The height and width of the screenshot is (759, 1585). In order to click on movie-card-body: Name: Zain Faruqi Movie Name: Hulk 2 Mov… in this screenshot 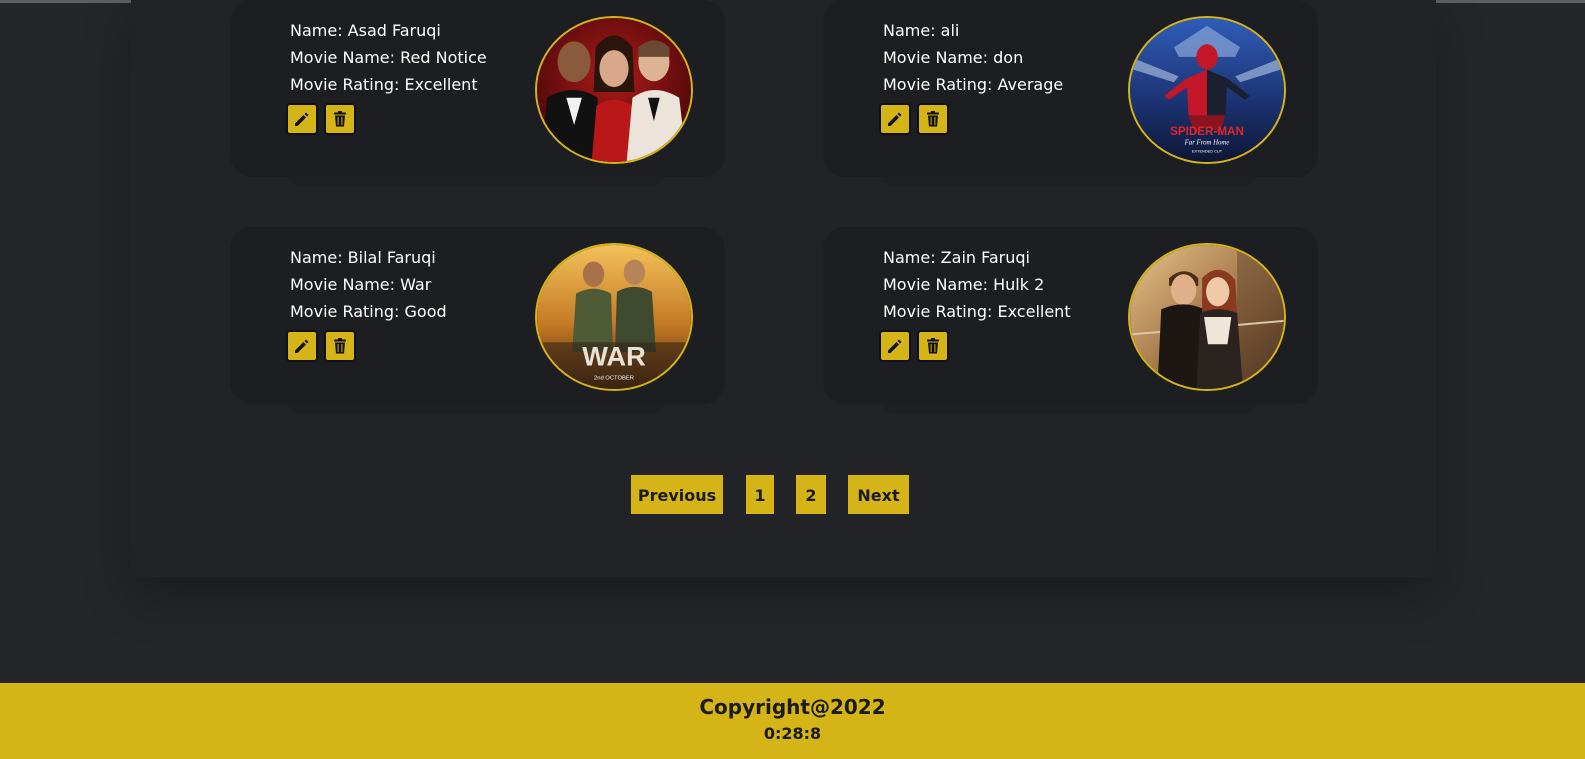, I will do `click(1070, 315)`.